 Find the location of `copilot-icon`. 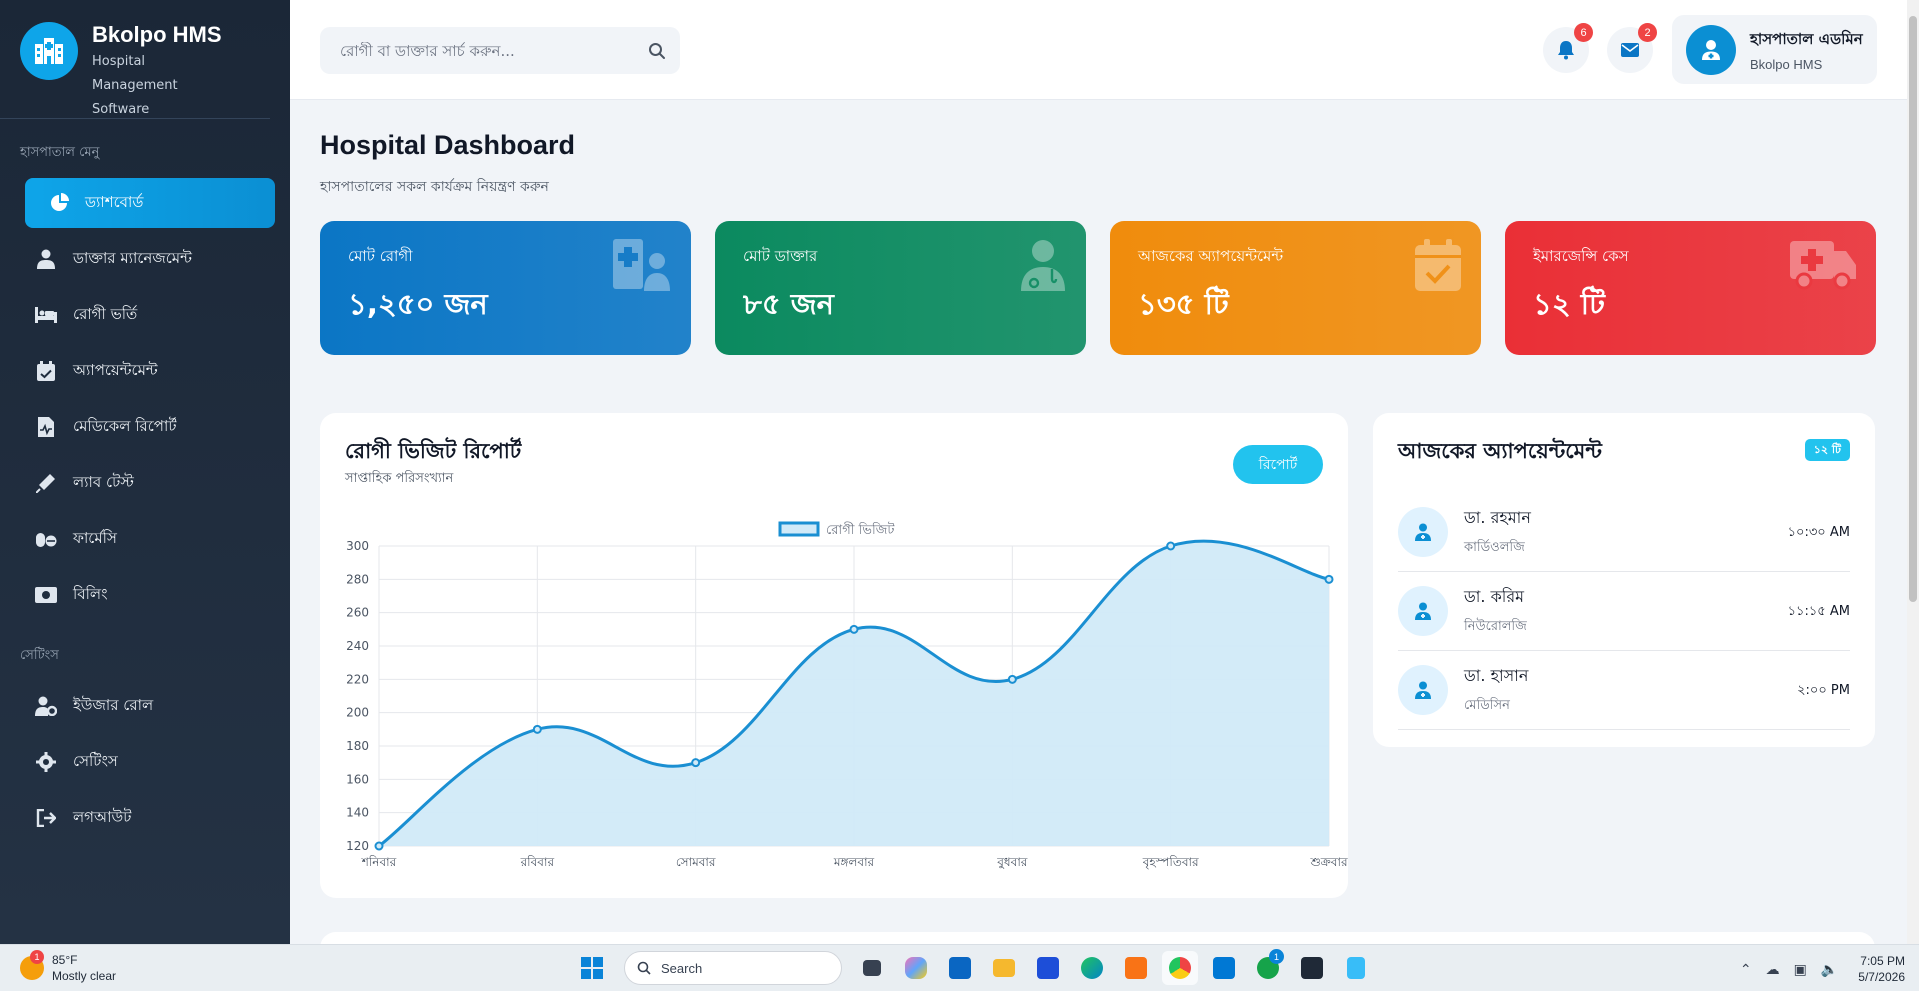

copilot-icon is located at coordinates (916, 968).